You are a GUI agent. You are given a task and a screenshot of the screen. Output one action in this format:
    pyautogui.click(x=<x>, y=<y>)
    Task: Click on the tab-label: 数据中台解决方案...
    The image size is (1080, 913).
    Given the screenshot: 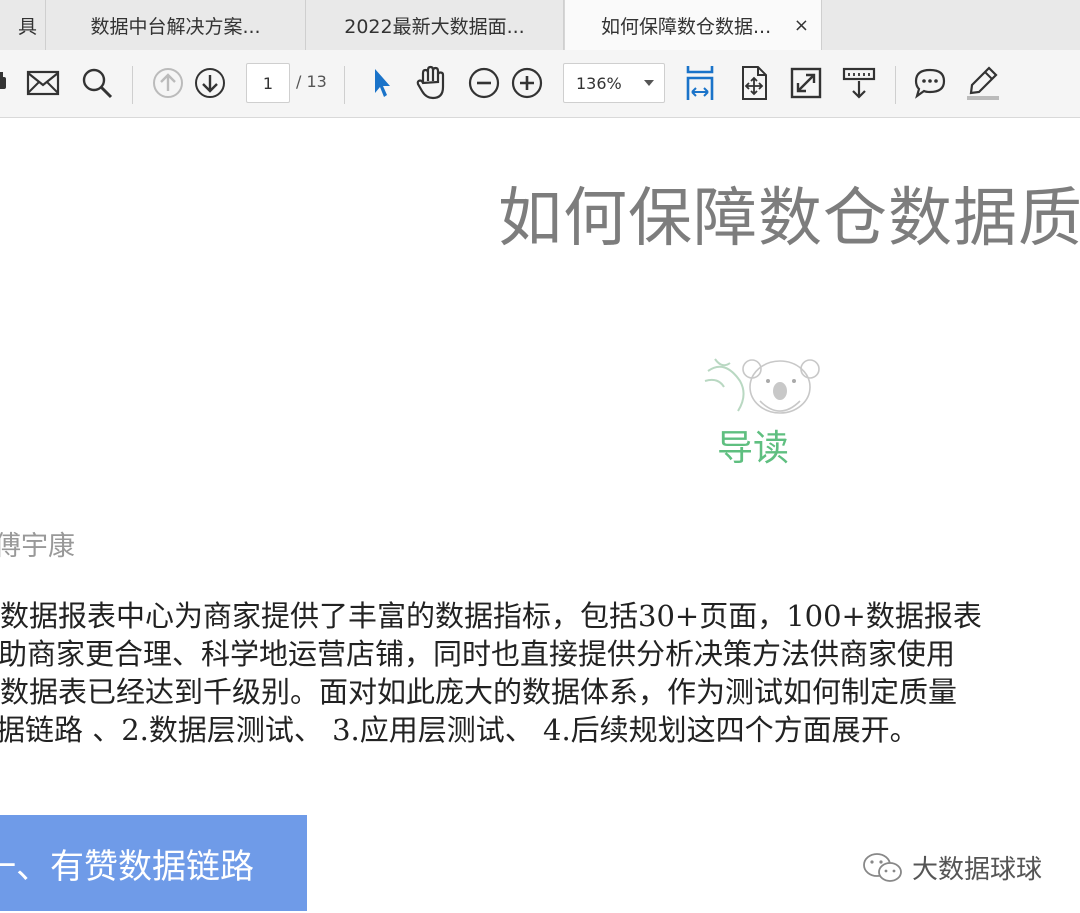 What is the action you would take?
    pyautogui.click(x=175, y=26)
    